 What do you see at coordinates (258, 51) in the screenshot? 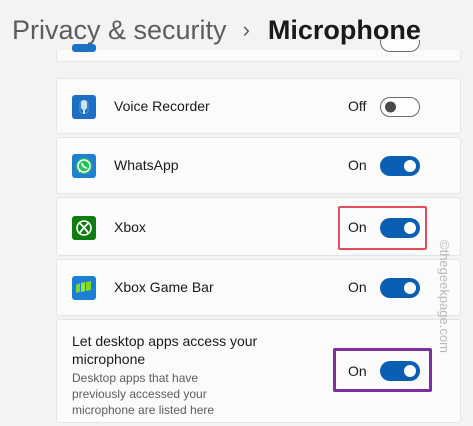
I see `list-item-partial` at bounding box center [258, 51].